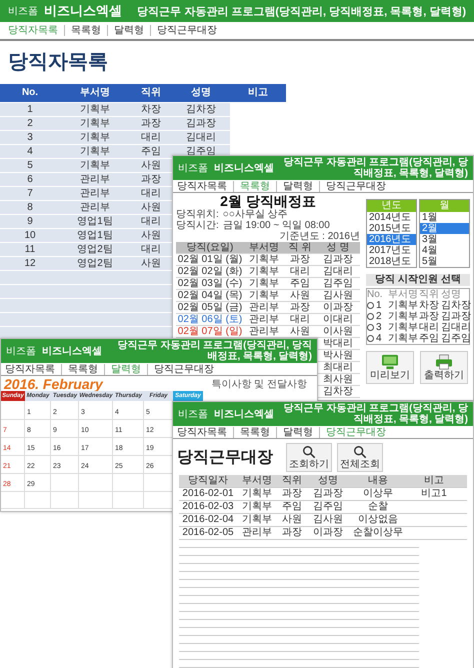 This screenshot has height=668, width=474. I want to click on list-item: 2월, so click(444, 228).